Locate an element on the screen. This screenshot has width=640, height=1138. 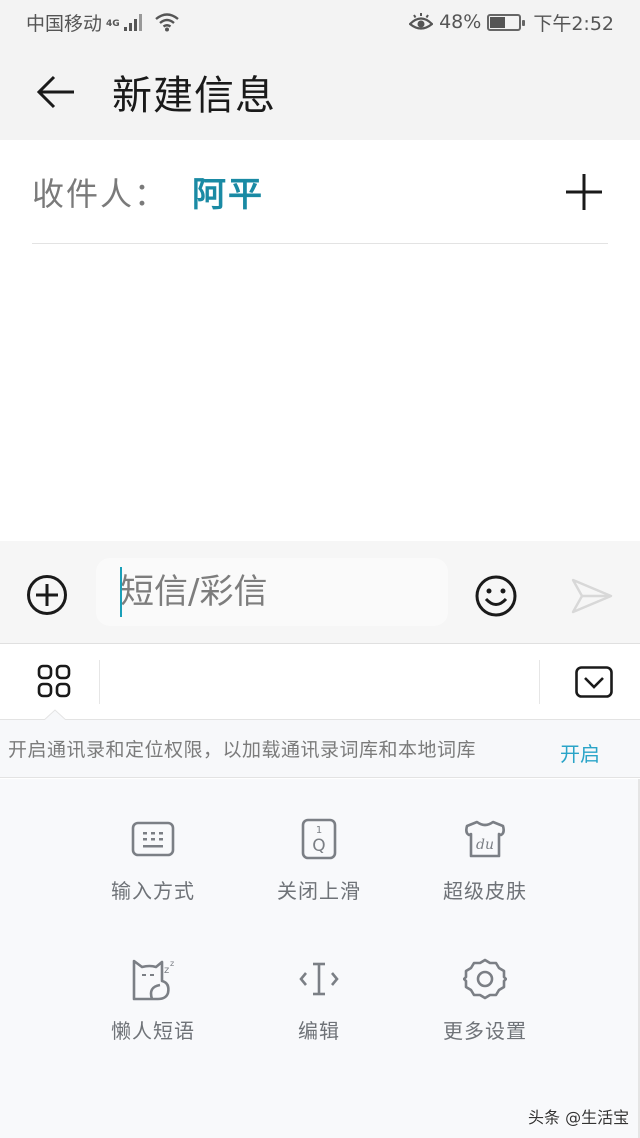
plus-circle-icon is located at coordinates (47, 595).